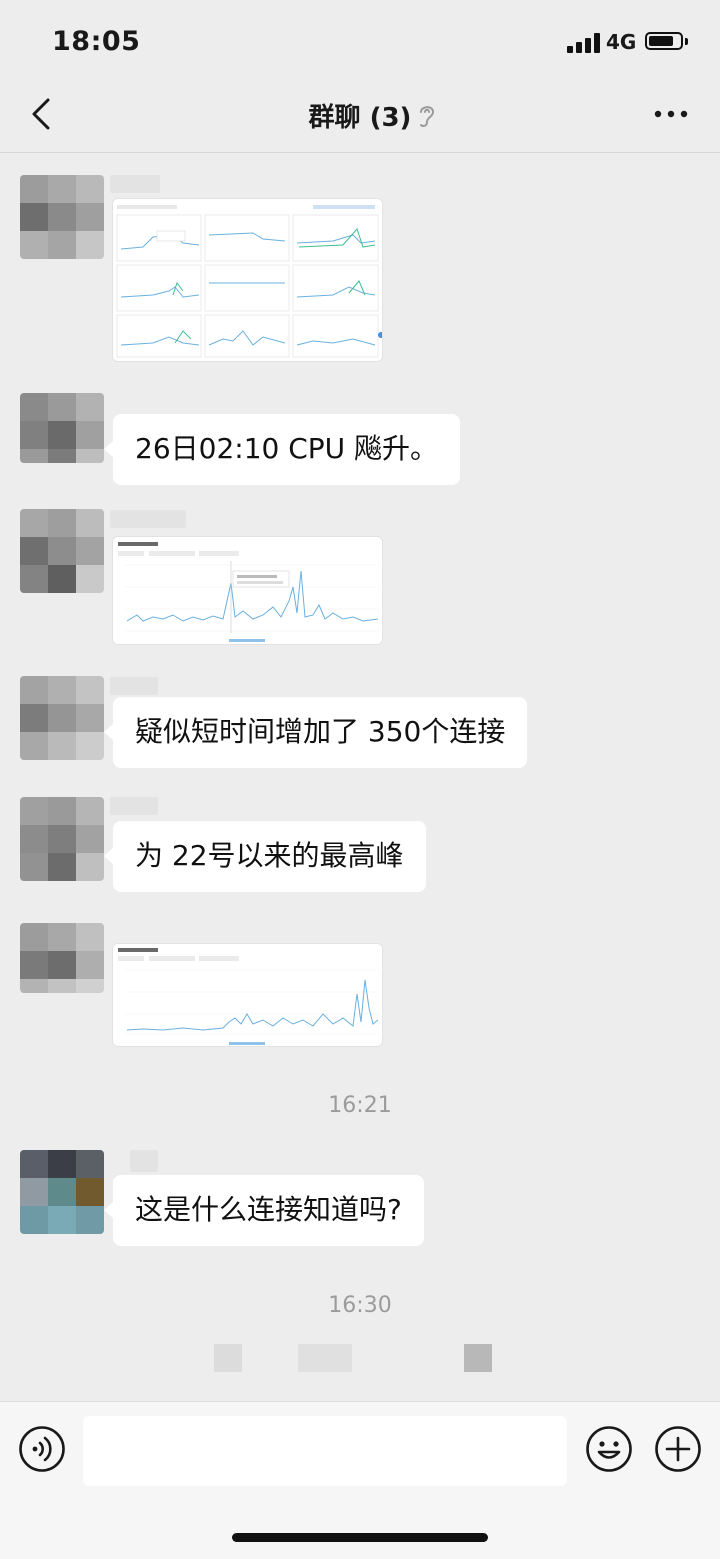 Image resolution: width=720 pixels, height=1559 pixels. I want to click on more-icon, so click(671, 114).